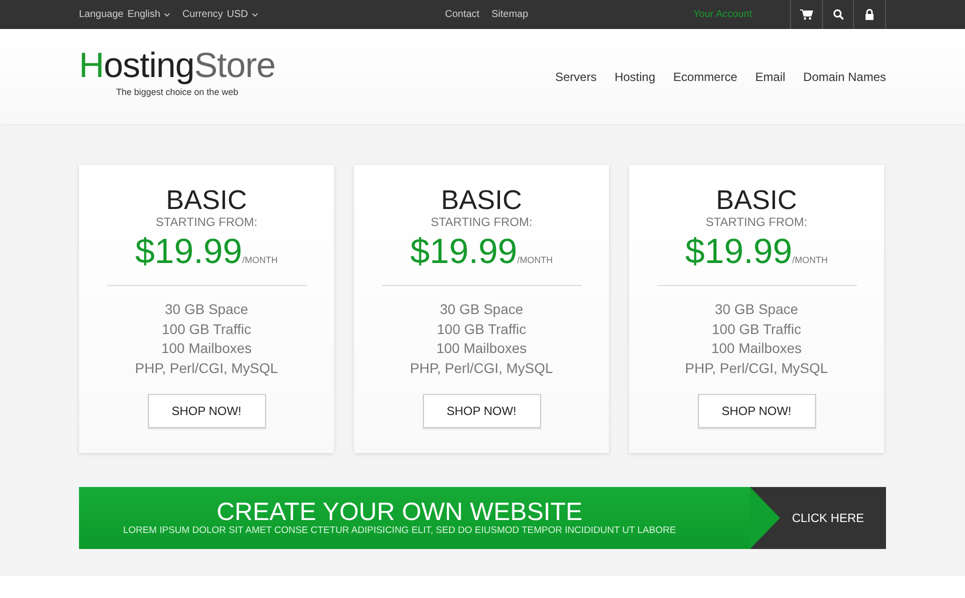  I want to click on nav-link: Hosting, so click(635, 77).